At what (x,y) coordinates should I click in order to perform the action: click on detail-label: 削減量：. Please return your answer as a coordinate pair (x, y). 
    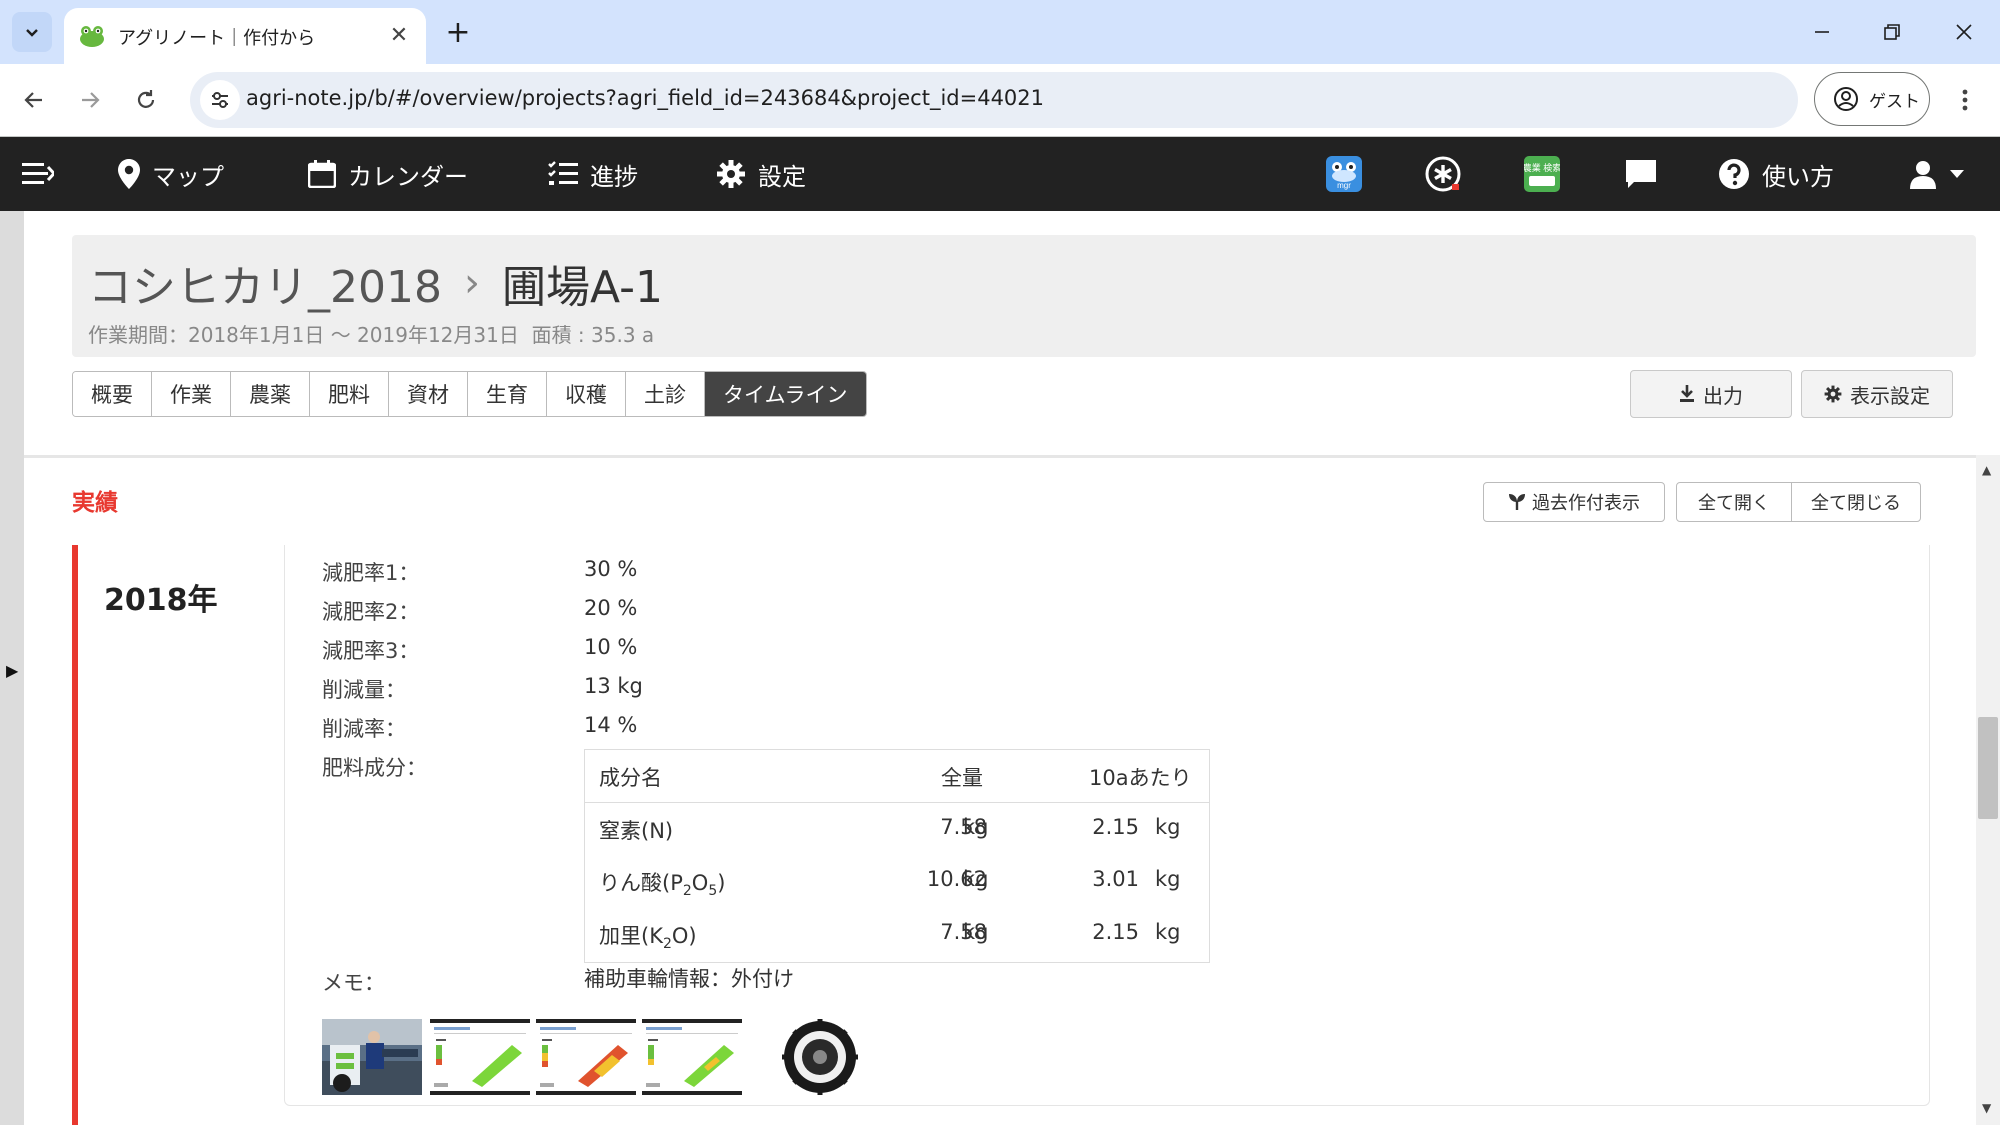
    Looking at the image, I should click on (364, 690).